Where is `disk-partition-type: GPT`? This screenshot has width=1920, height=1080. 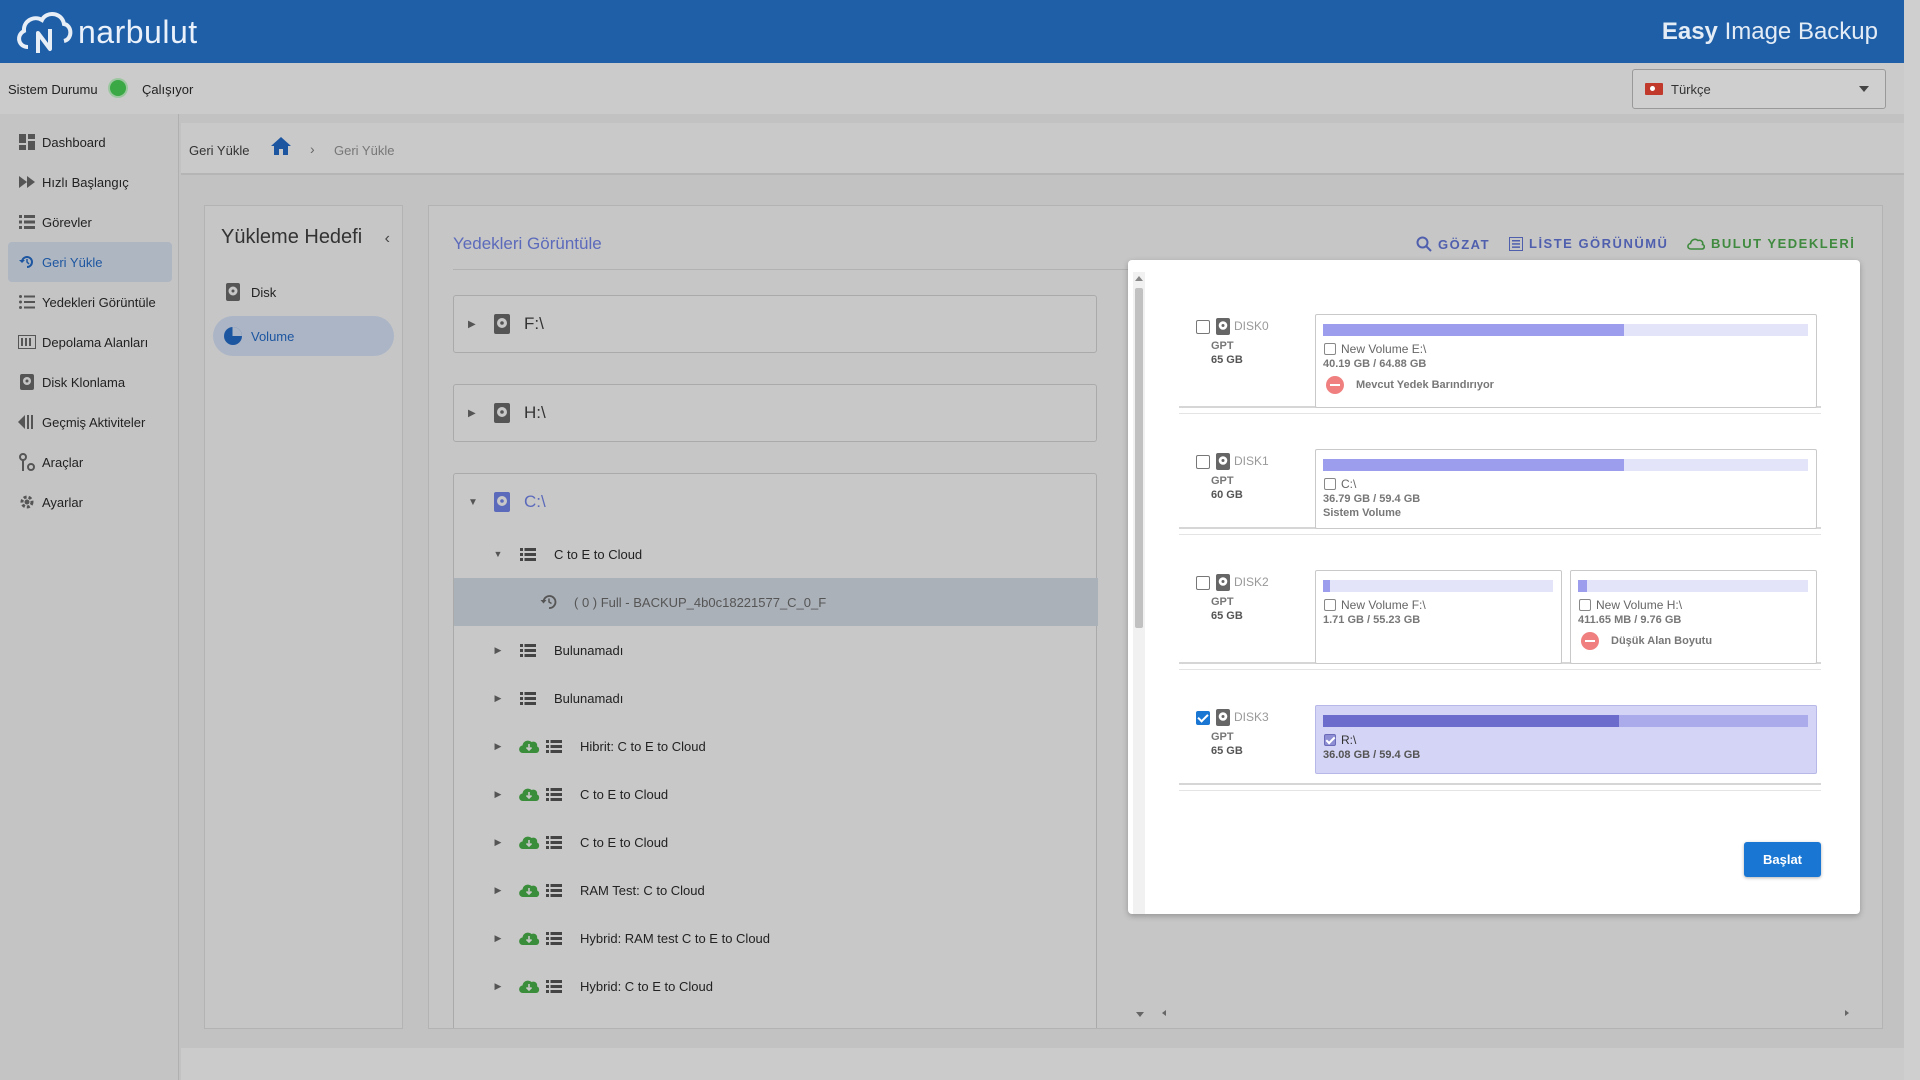
disk-partition-type: GPT is located at coordinates (1222, 602).